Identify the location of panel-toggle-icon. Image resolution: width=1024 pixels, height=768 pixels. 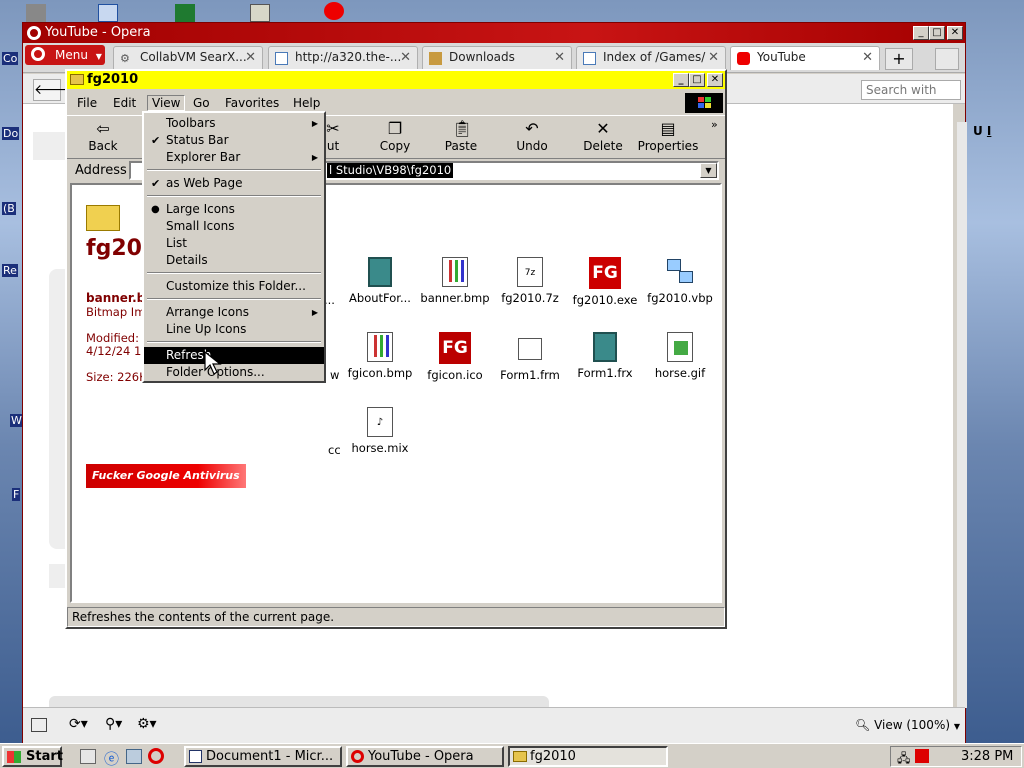
(39, 725).